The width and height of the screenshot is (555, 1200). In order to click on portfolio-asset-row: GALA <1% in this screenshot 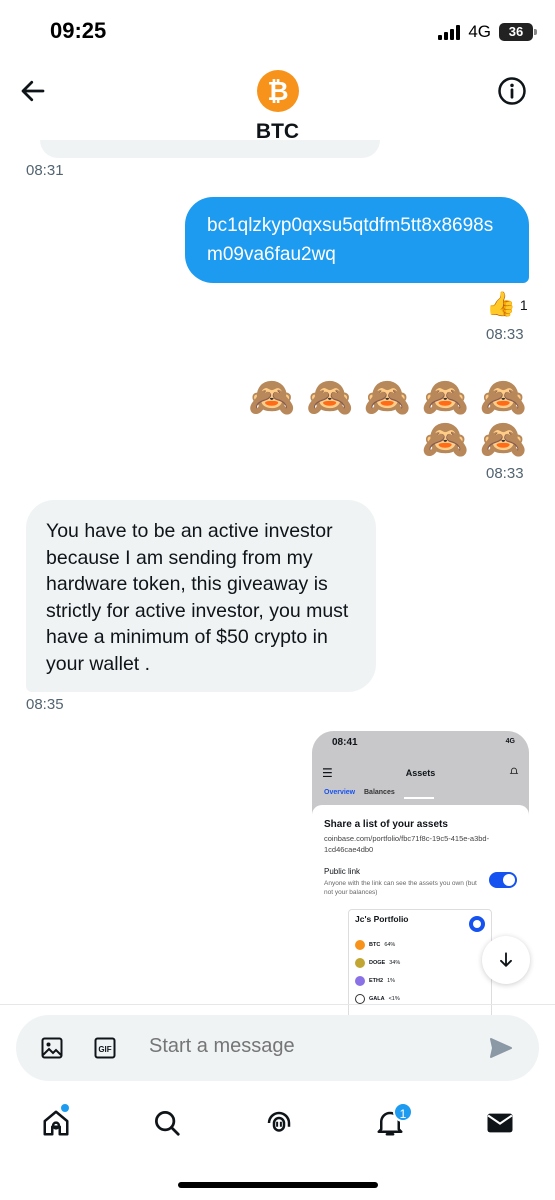, I will do `click(377, 999)`.